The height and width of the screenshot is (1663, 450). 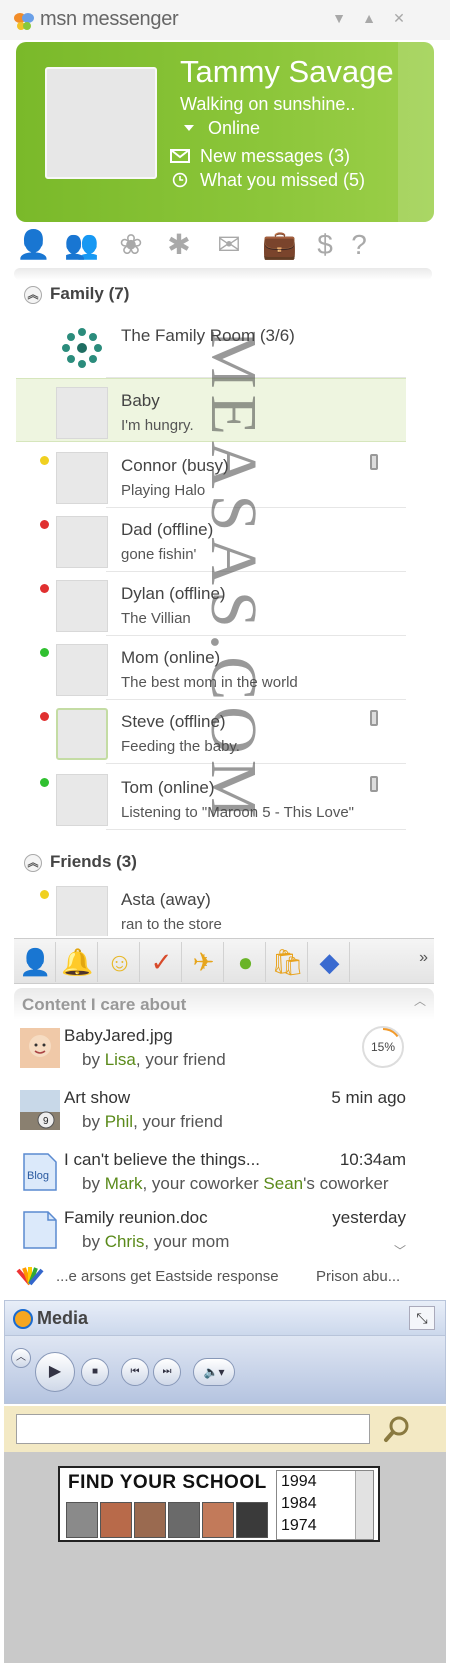 I want to click on contact-connor: Connor (busy) Playing Halo, so click(x=211, y=476).